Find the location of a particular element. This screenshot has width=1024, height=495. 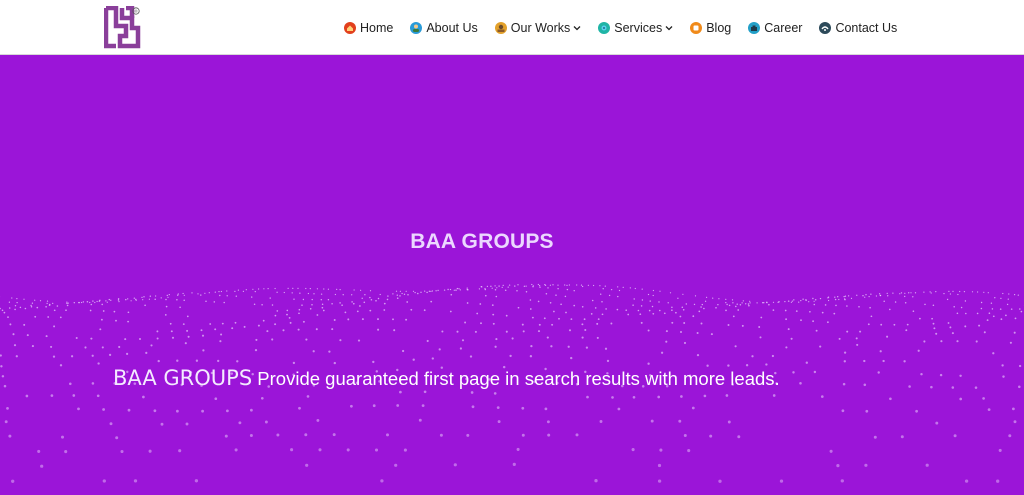

nav-item-our-works: Our Works is located at coordinates (538, 28).